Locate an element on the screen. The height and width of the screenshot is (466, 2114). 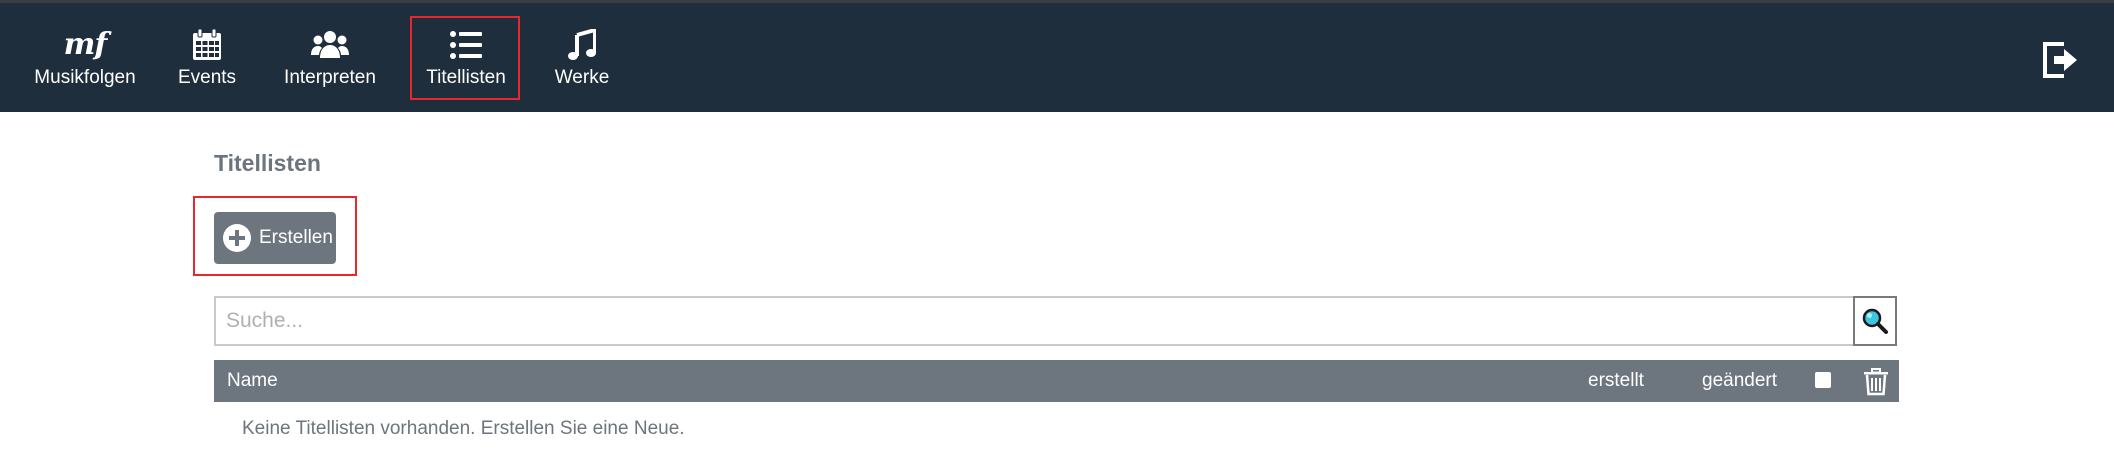
create-button-label: Erstellen is located at coordinates (296, 237).